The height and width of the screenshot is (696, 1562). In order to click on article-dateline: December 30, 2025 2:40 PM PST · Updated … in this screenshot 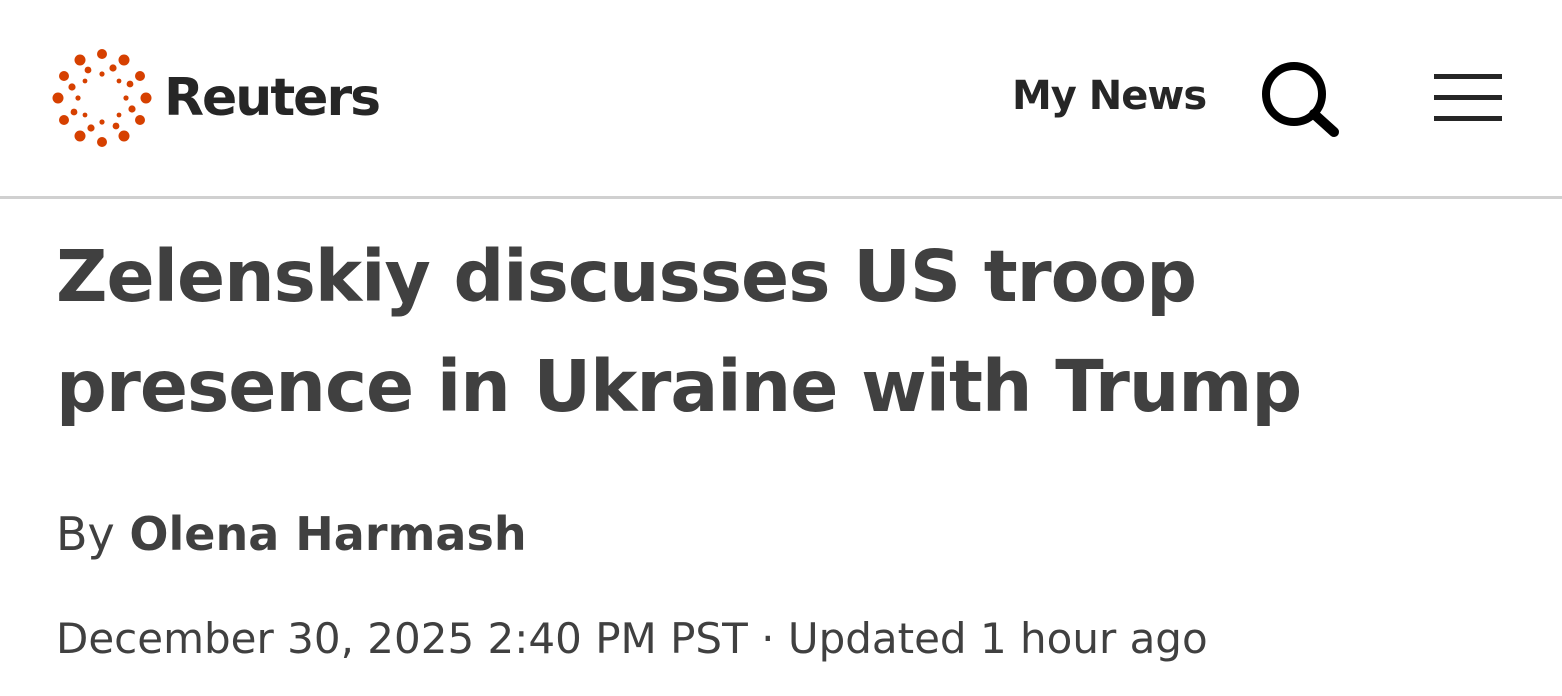, I will do `click(632, 639)`.